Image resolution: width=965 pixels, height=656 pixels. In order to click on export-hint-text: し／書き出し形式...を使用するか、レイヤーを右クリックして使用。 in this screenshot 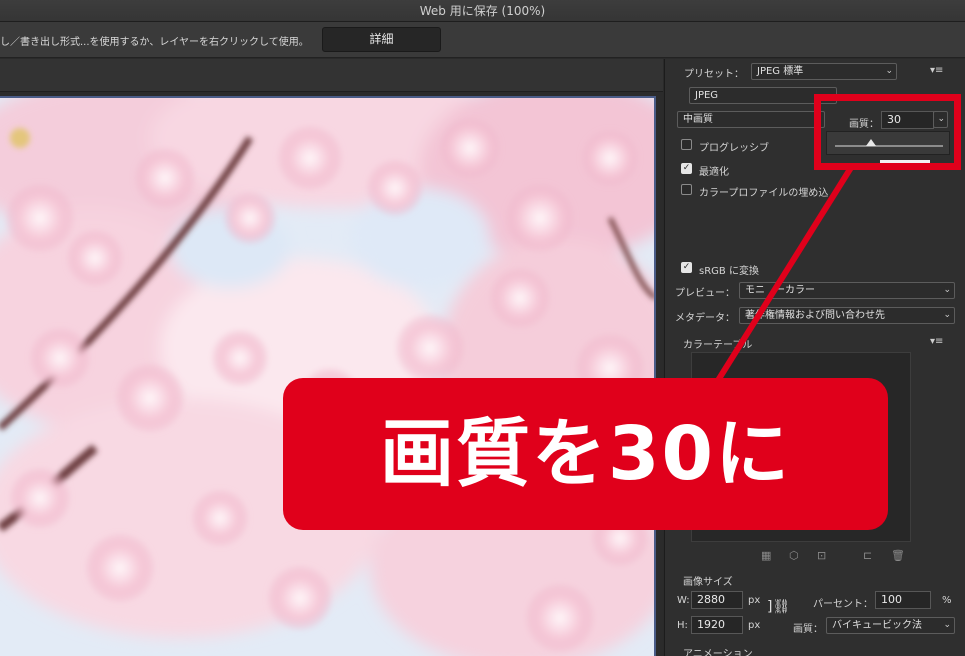, I will do `click(154, 42)`.